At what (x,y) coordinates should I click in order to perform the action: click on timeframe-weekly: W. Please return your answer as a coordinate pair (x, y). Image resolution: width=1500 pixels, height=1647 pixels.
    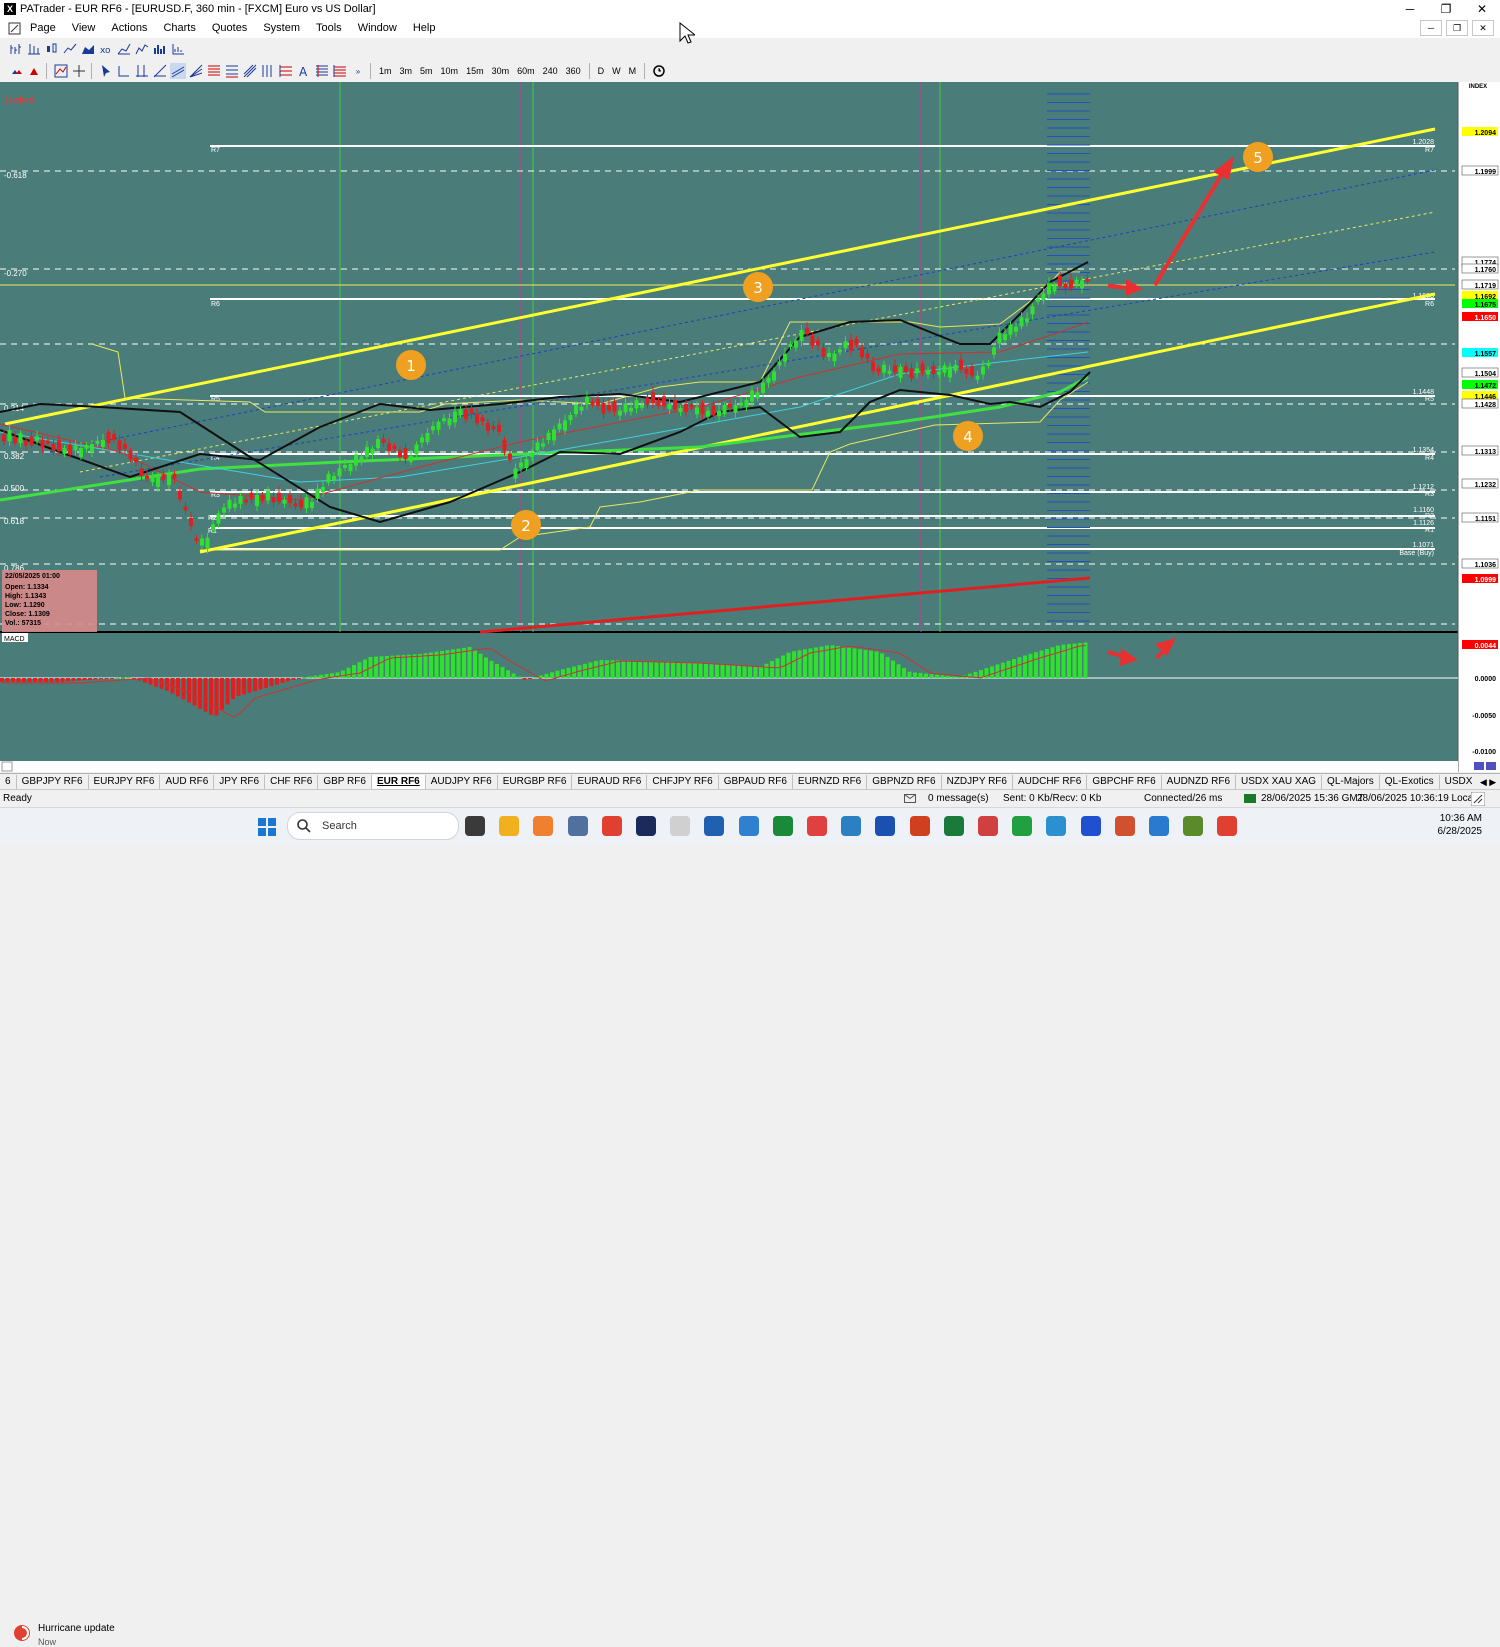
    Looking at the image, I should click on (616, 71).